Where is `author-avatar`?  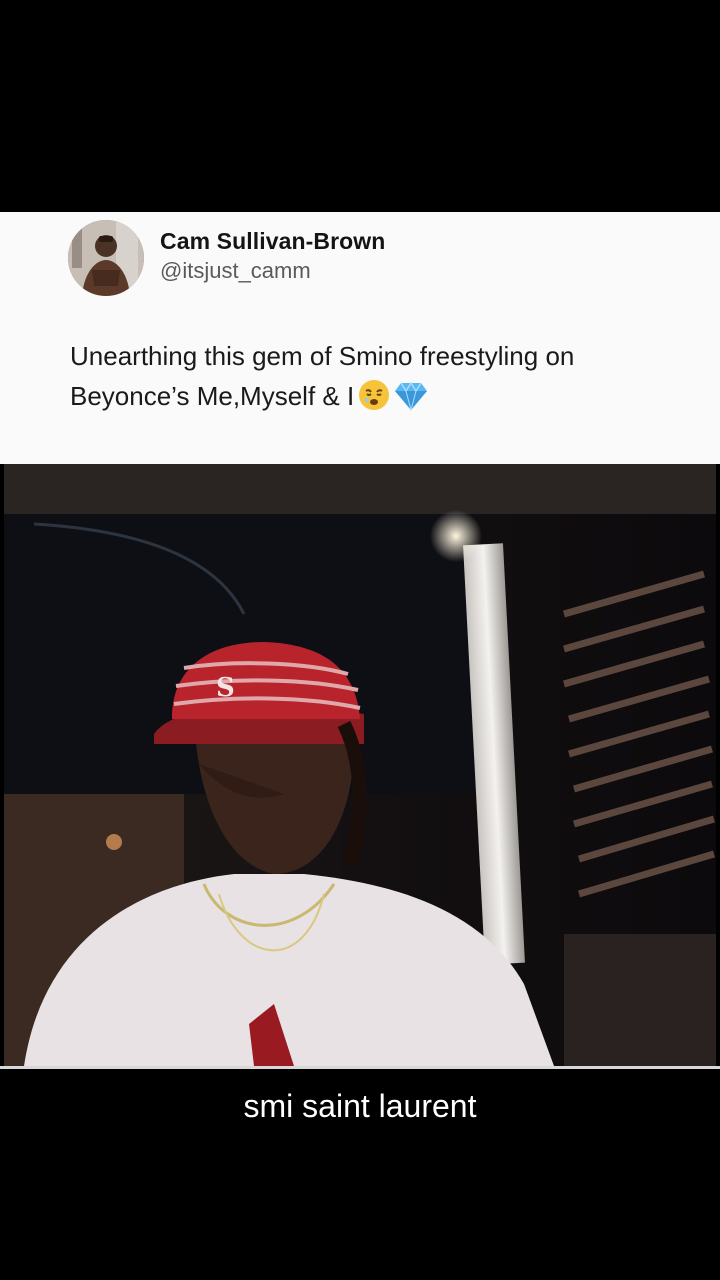
author-avatar is located at coordinates (106, 258).